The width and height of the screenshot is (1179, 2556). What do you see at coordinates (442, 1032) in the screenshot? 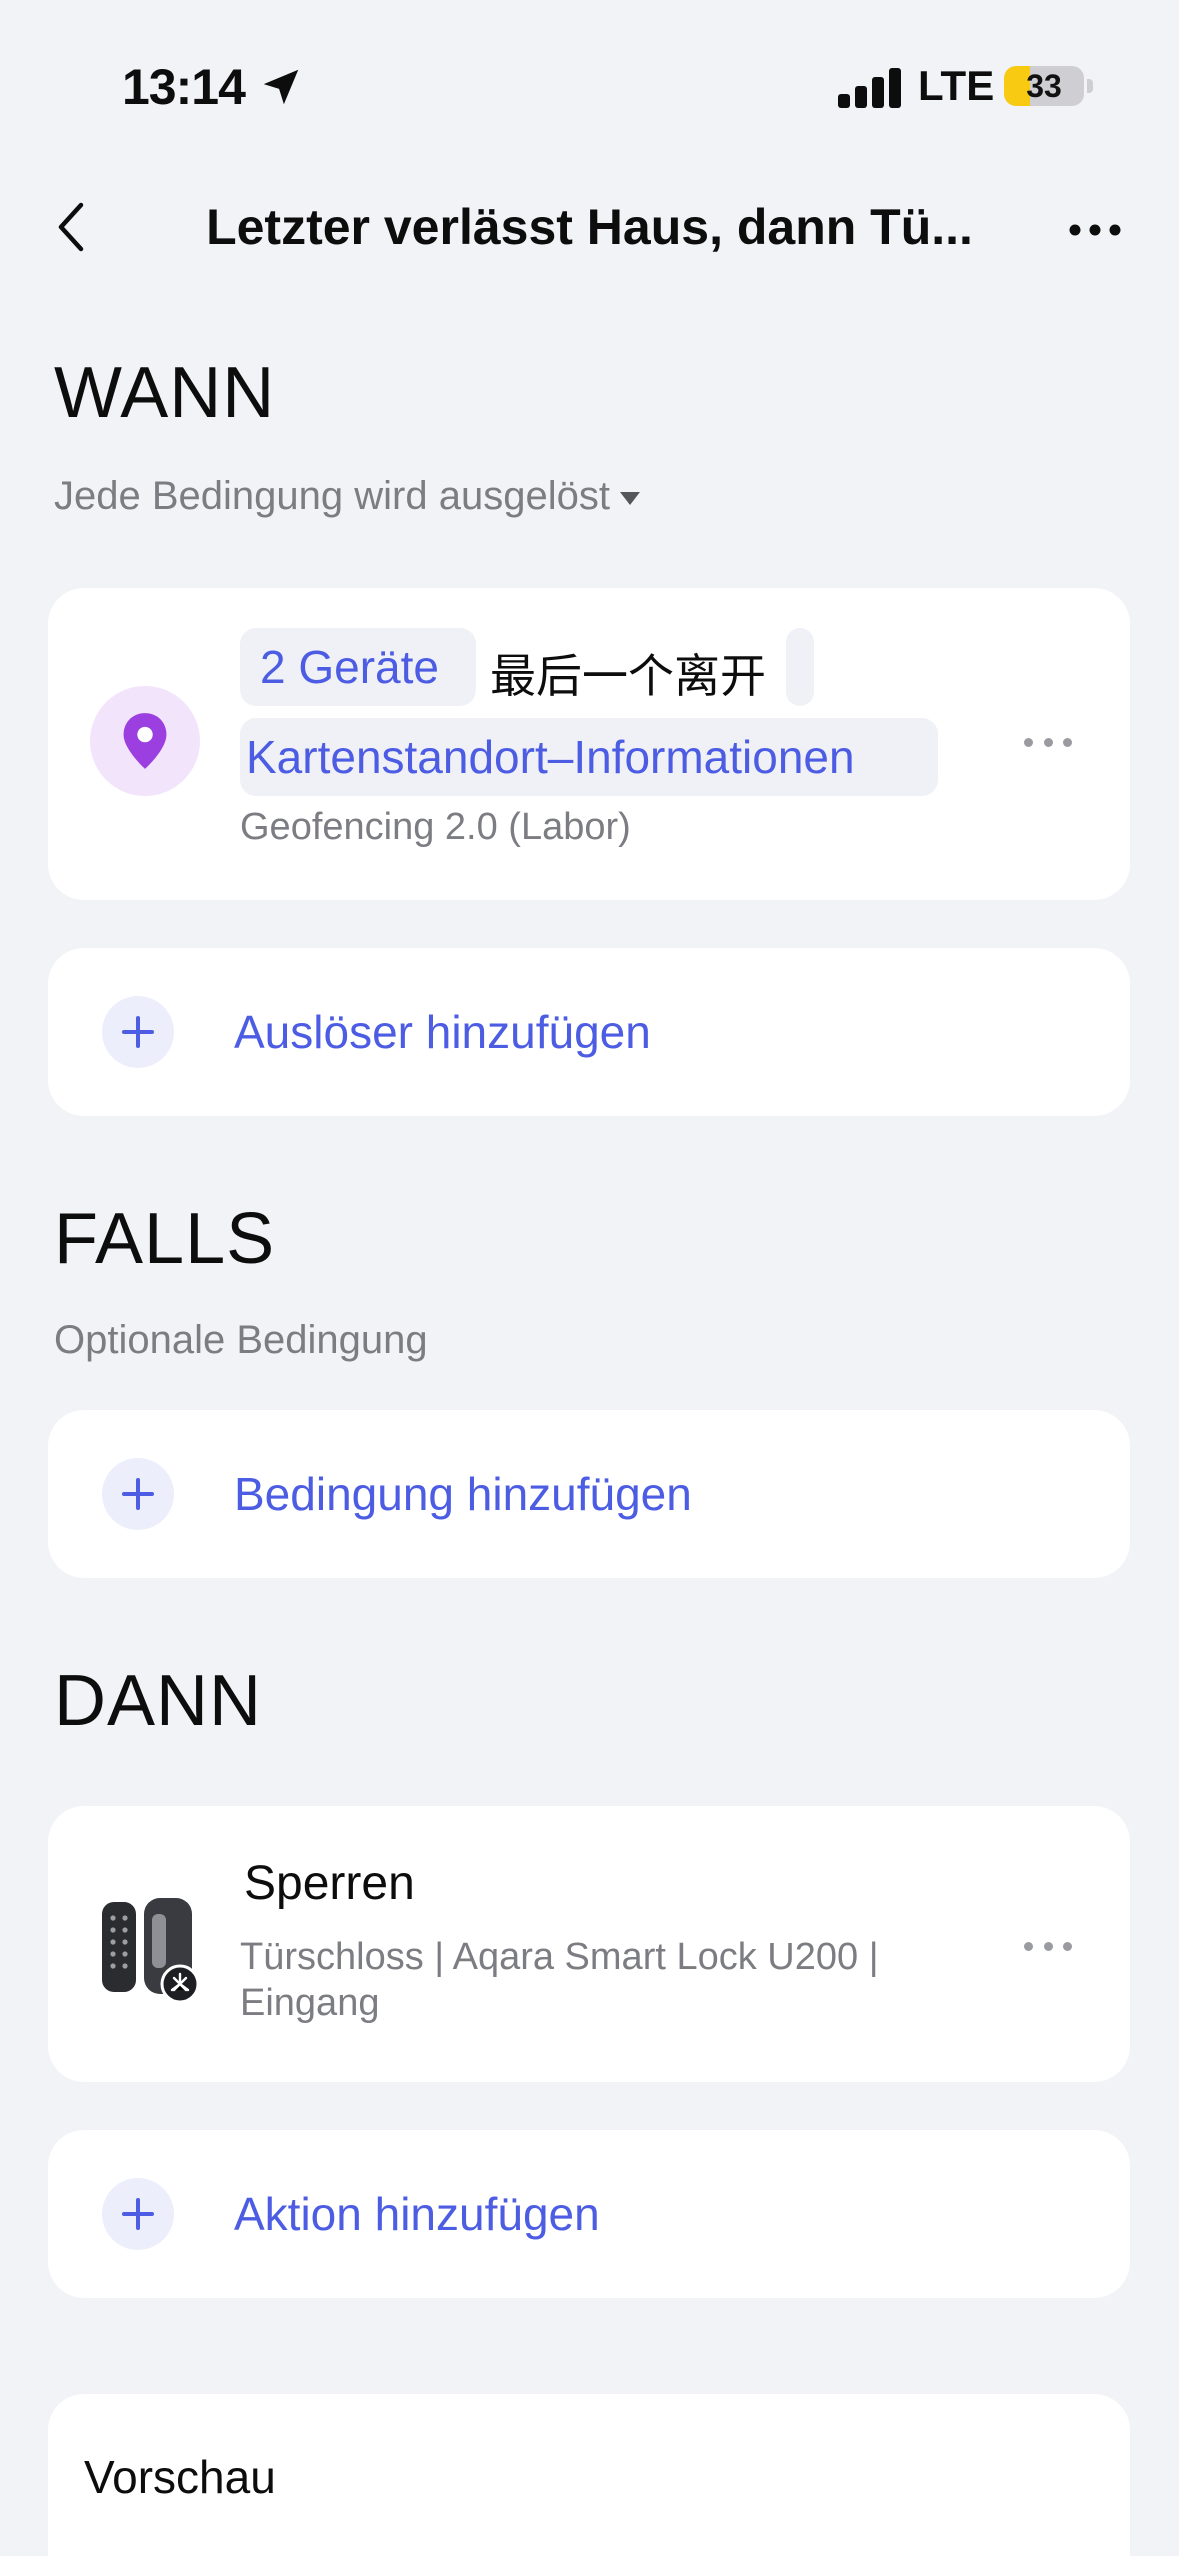
I see `add-trigger-label: Auslöser hinzufügen` at bounding box center [442, 1032].